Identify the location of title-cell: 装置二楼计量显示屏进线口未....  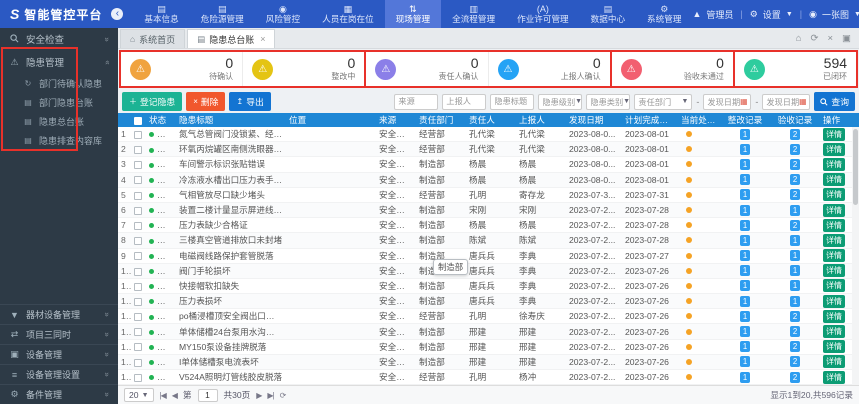
(231, 210).